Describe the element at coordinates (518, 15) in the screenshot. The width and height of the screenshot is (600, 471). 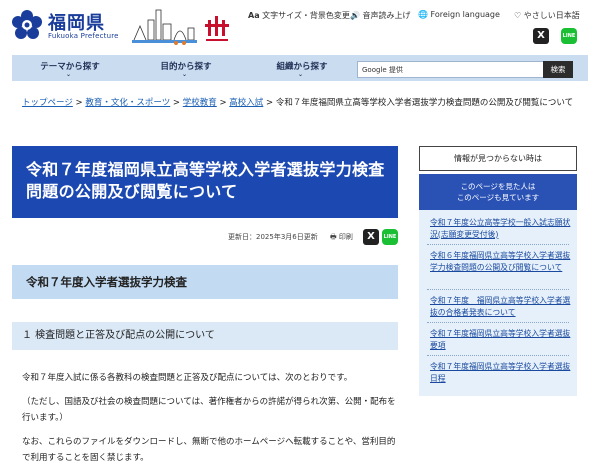
I see `heart-icon: ♡` at that location.